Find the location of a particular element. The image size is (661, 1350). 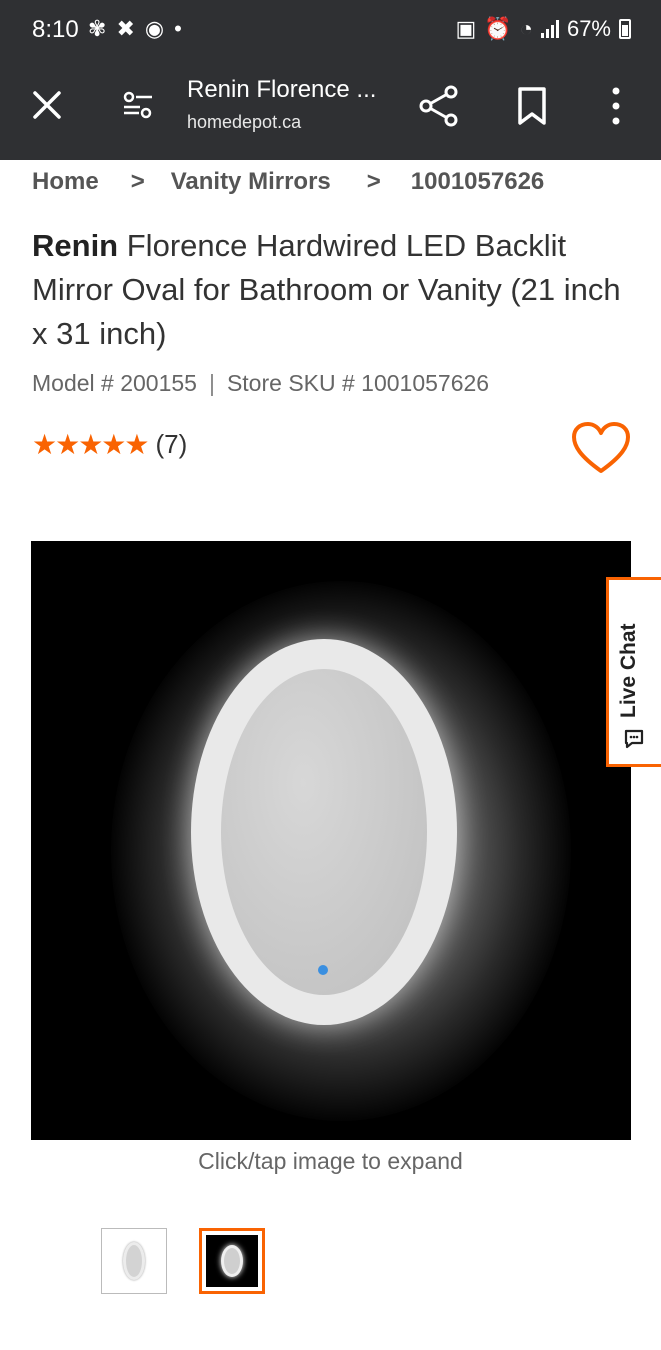

model-sku-line: Model # 200155 | Store SKU # 1001057626 is located at coordinates (260, 383).